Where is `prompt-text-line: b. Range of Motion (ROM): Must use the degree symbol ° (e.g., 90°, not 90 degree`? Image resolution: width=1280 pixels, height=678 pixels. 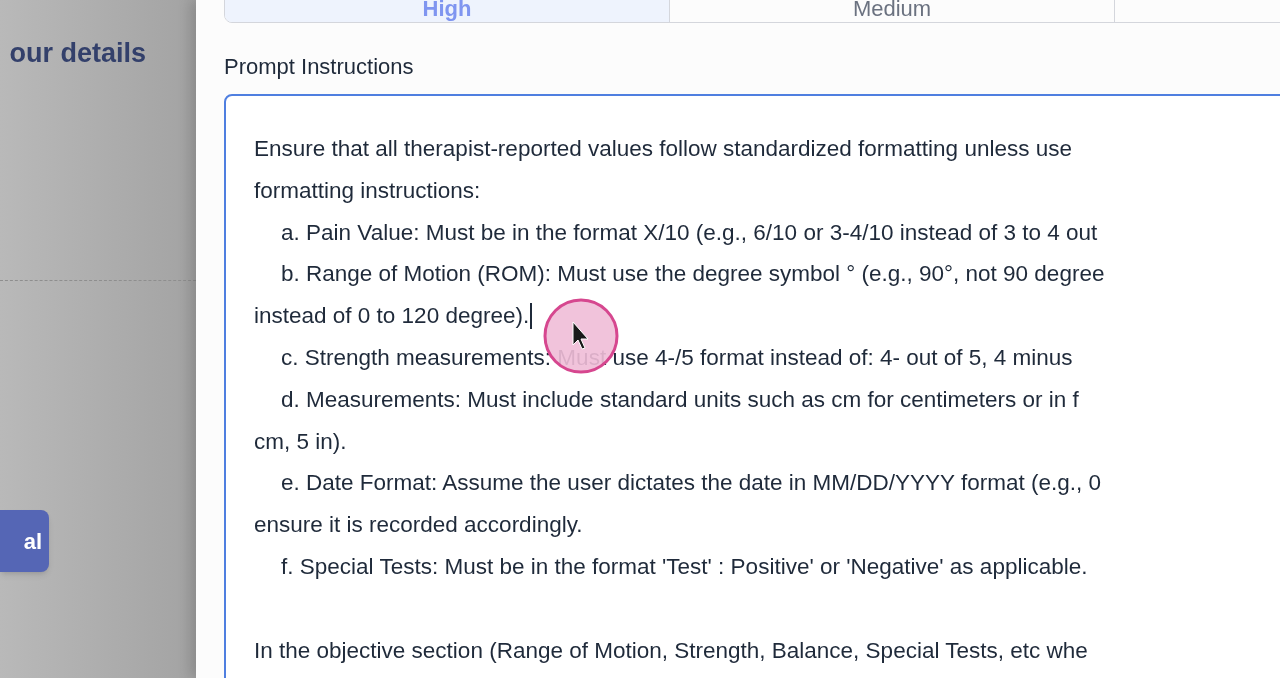
prompt-text-line: b. Range of Motion (ROM): Must use the degree symbol ° (e.g., 90°, not 90 degree is located at coordinates (693, 274).